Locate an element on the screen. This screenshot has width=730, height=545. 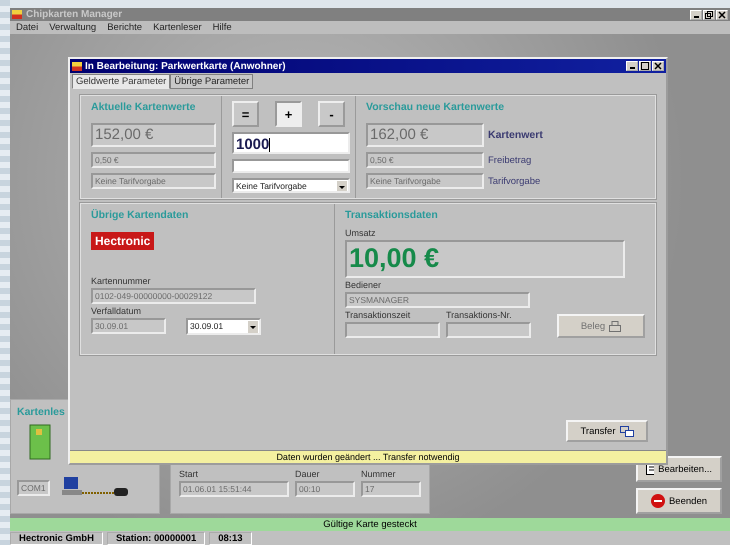
port-field: COM1 is located at coordinates (33, 488).